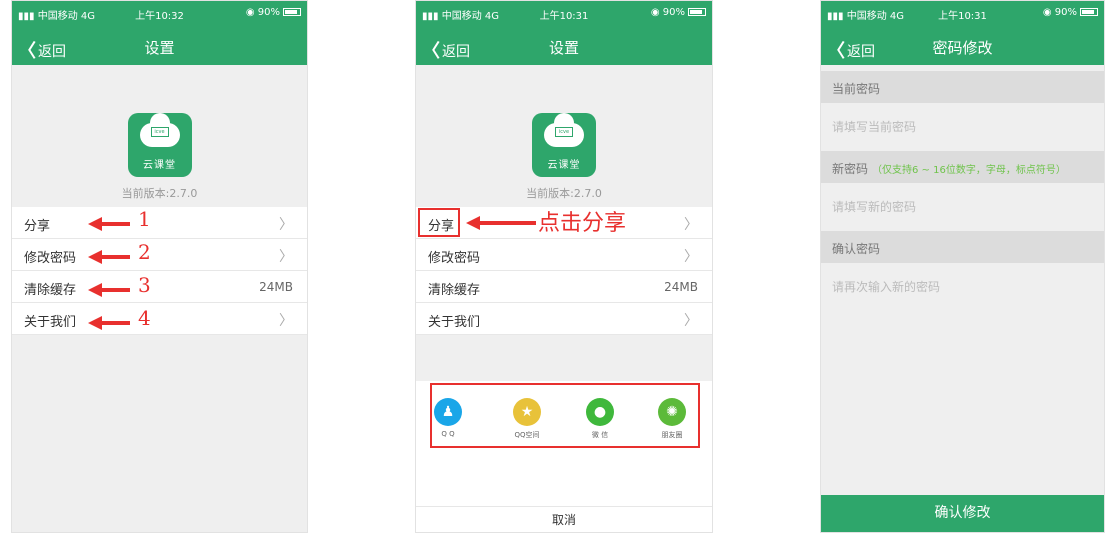  Describe the element at coordinates (962, 247) in the screenshot. I see `confirm-password-section: 确认密码` at that location.